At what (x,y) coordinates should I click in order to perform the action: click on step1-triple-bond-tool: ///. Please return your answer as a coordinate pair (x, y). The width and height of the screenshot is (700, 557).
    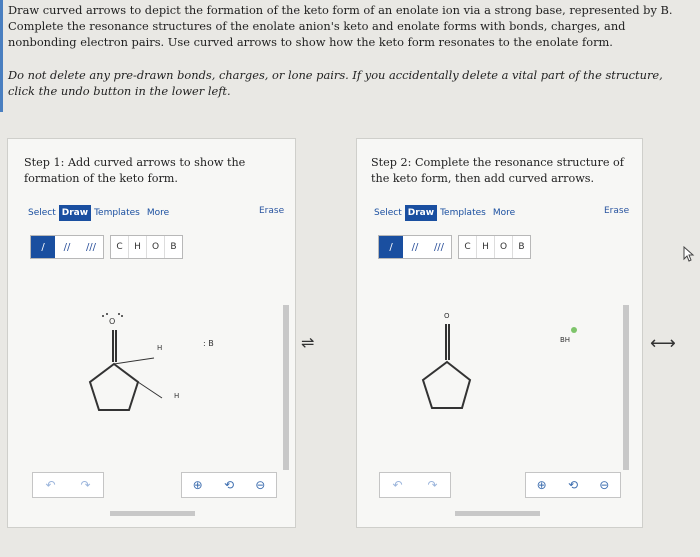
    Looking at the image, I should click on (91, 247).